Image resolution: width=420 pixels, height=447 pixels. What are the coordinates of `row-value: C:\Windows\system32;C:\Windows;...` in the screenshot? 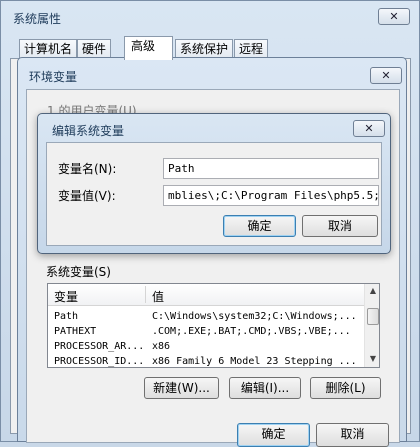 It's located at (254, 316).